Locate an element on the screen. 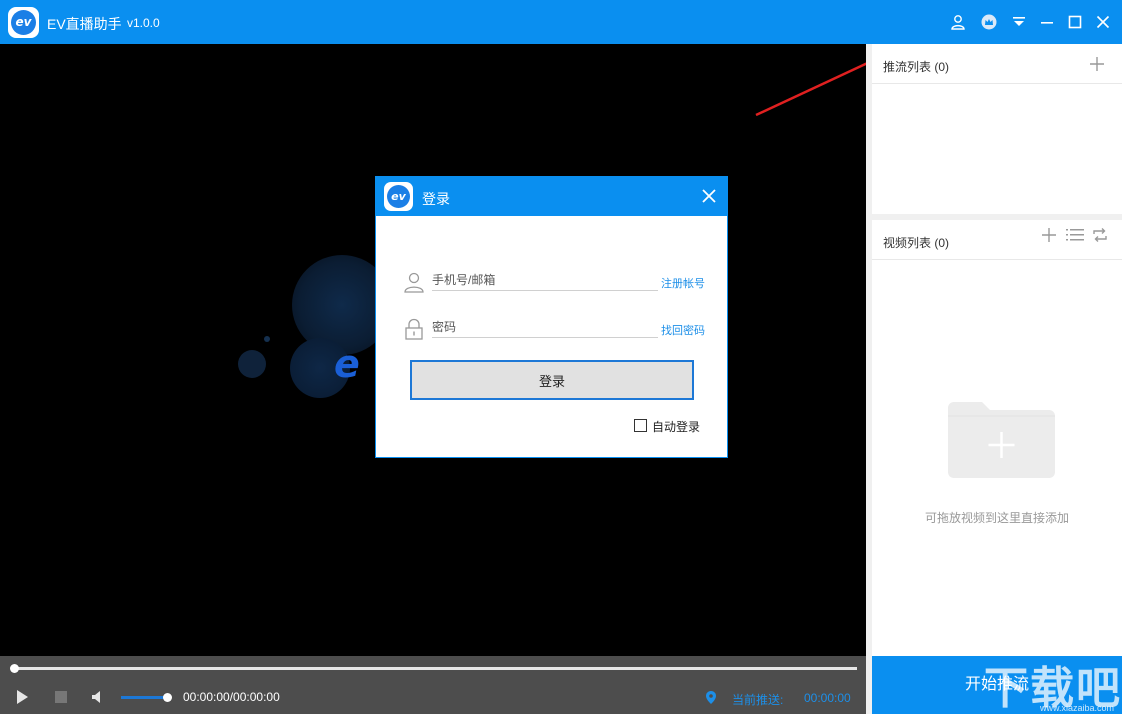 The image size is (1122, 714). password-input is located at coordinates (545, 327).